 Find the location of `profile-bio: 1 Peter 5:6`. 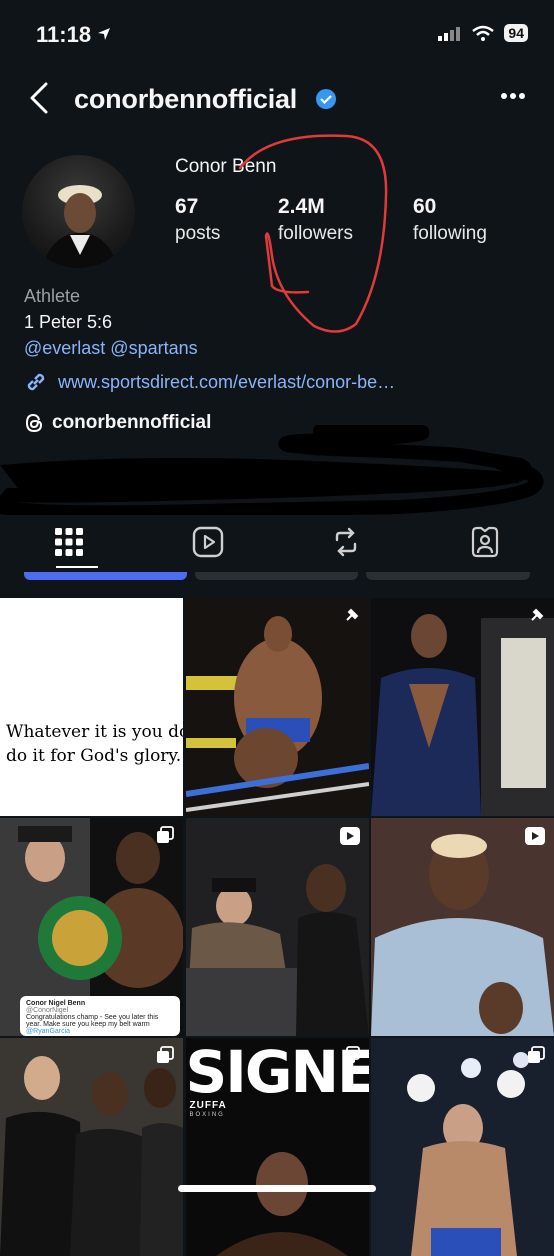

profile-bio: 1 Peter 5:6 is located at coordinates (68, 322).